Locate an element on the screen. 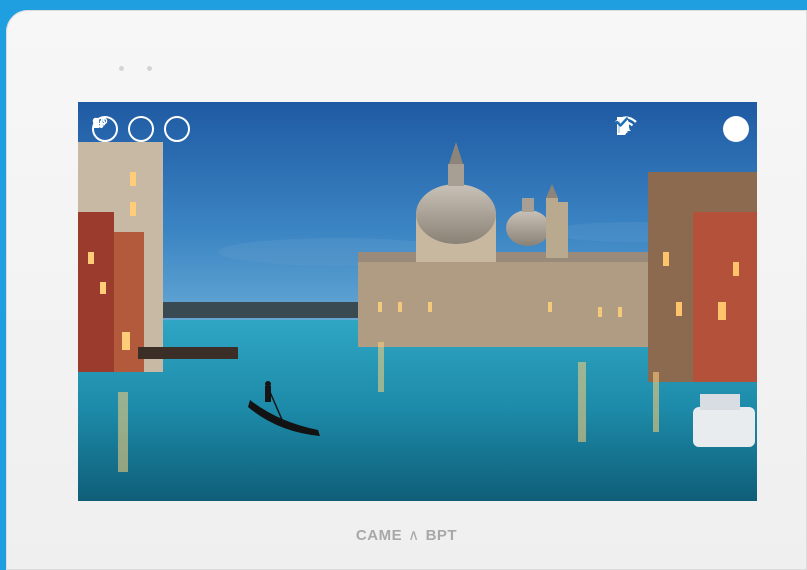 The image size is (807, 570). voicemail-icon is located at coordinates (123, 129).